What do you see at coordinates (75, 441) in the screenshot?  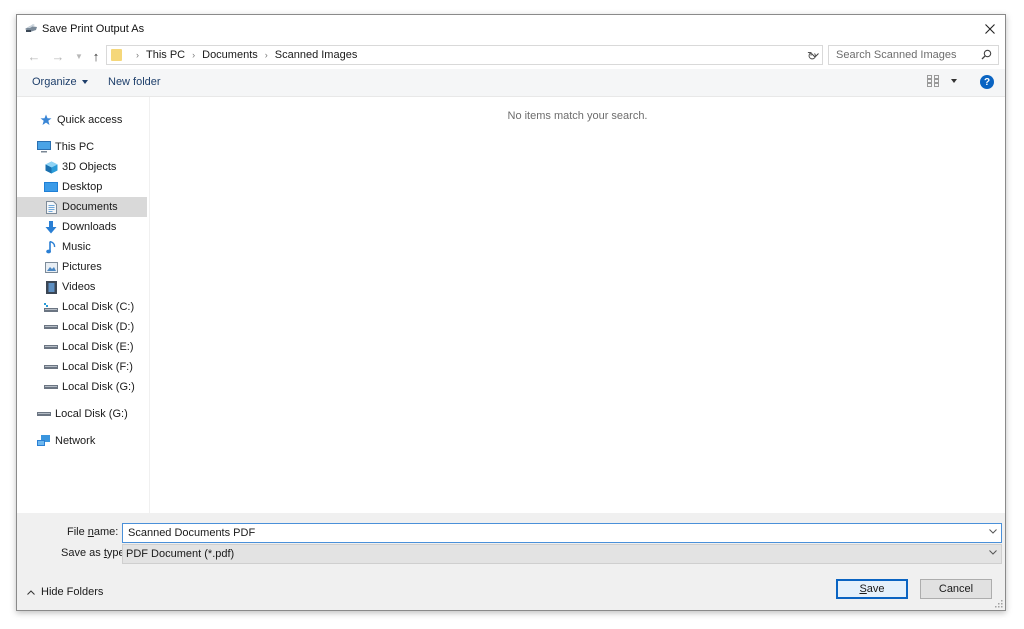 I see `sidebar-item-label: Network` at bounding box center [75, 441].